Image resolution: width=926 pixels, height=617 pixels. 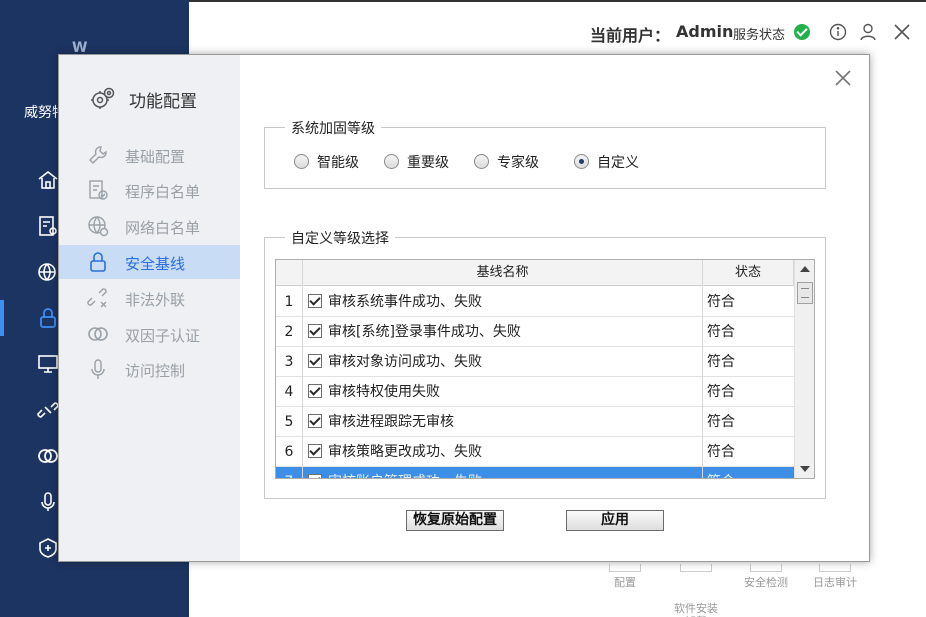 I want to click on header-baseline-name: 基线名称, so click(x=503, y=273).